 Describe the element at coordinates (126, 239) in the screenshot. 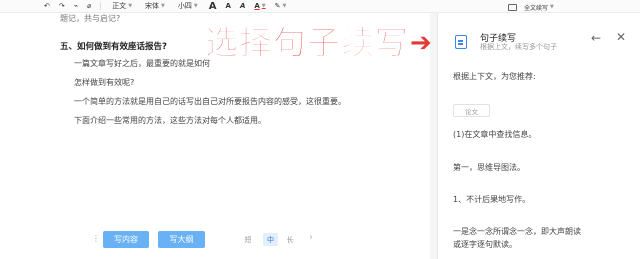

I see `write-content-button: 写内容` at that location.